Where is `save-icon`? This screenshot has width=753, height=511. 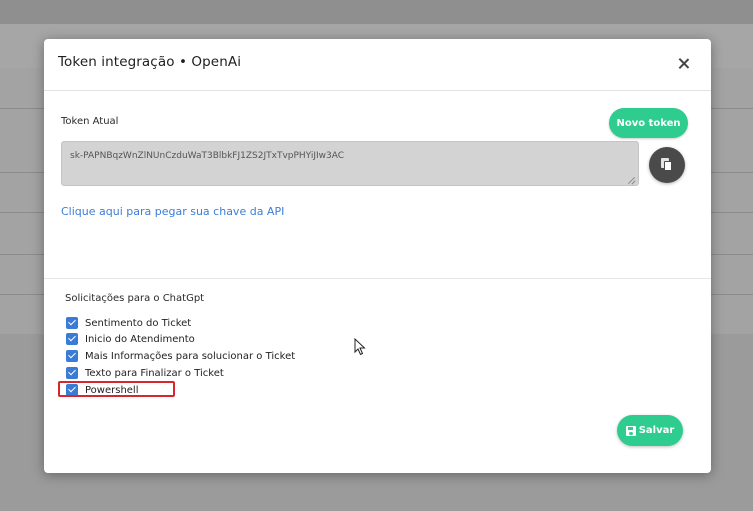 save-icon is located at coordinates (630, 430).